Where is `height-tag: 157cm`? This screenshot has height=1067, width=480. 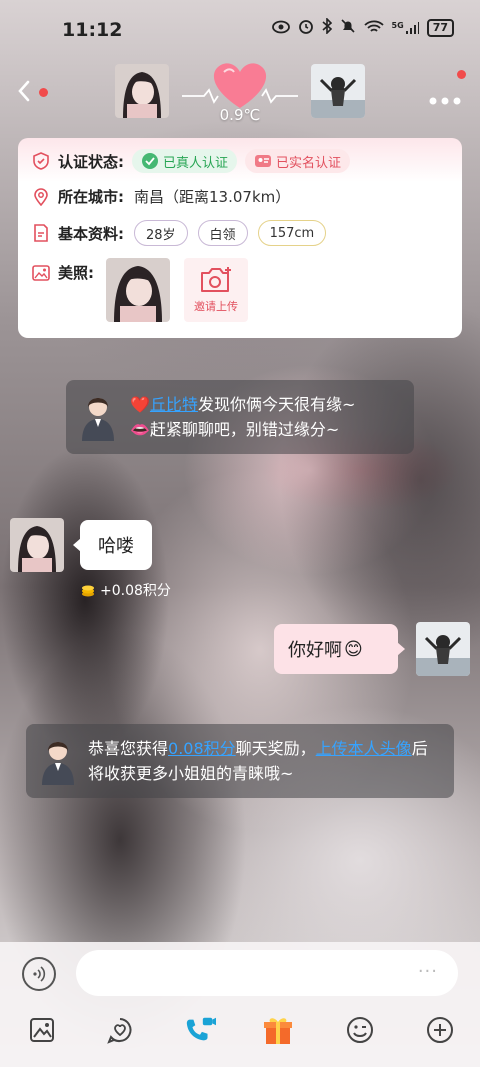
height-tag: 157cm is located at coordinates (292, 233).